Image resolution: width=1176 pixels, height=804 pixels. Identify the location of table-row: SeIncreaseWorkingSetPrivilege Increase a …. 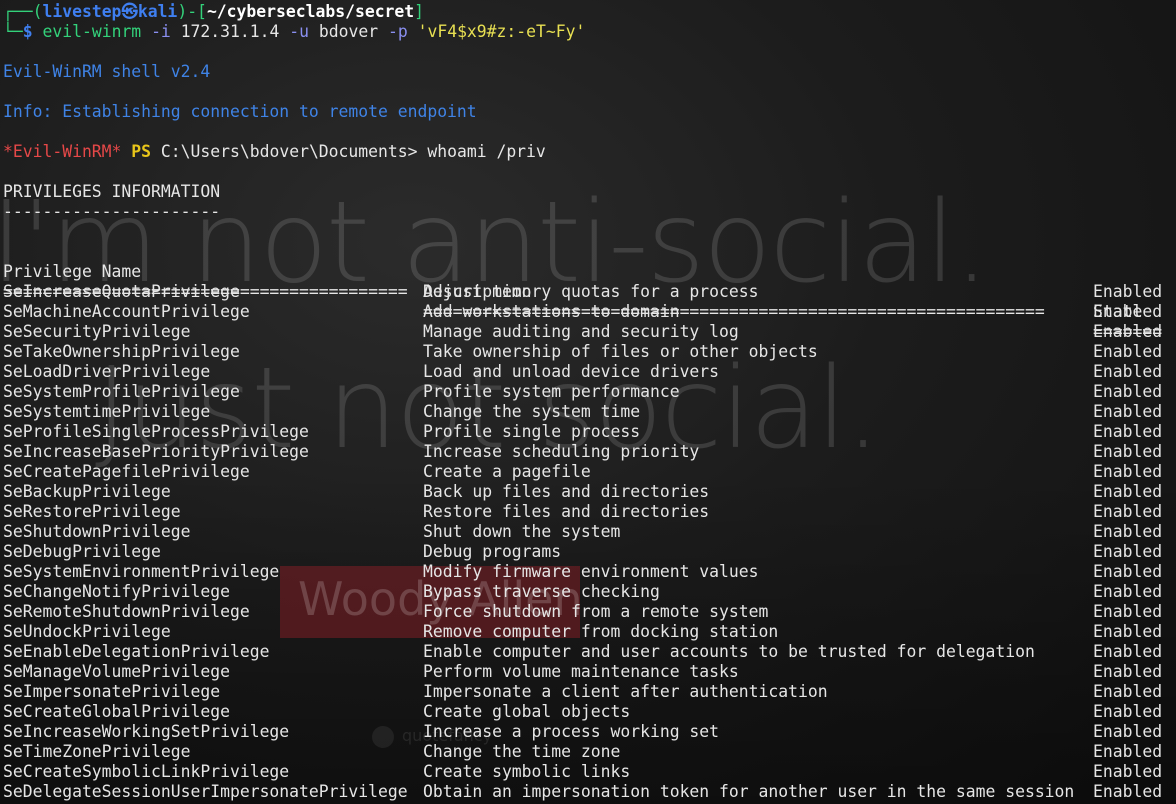
(588, 732).